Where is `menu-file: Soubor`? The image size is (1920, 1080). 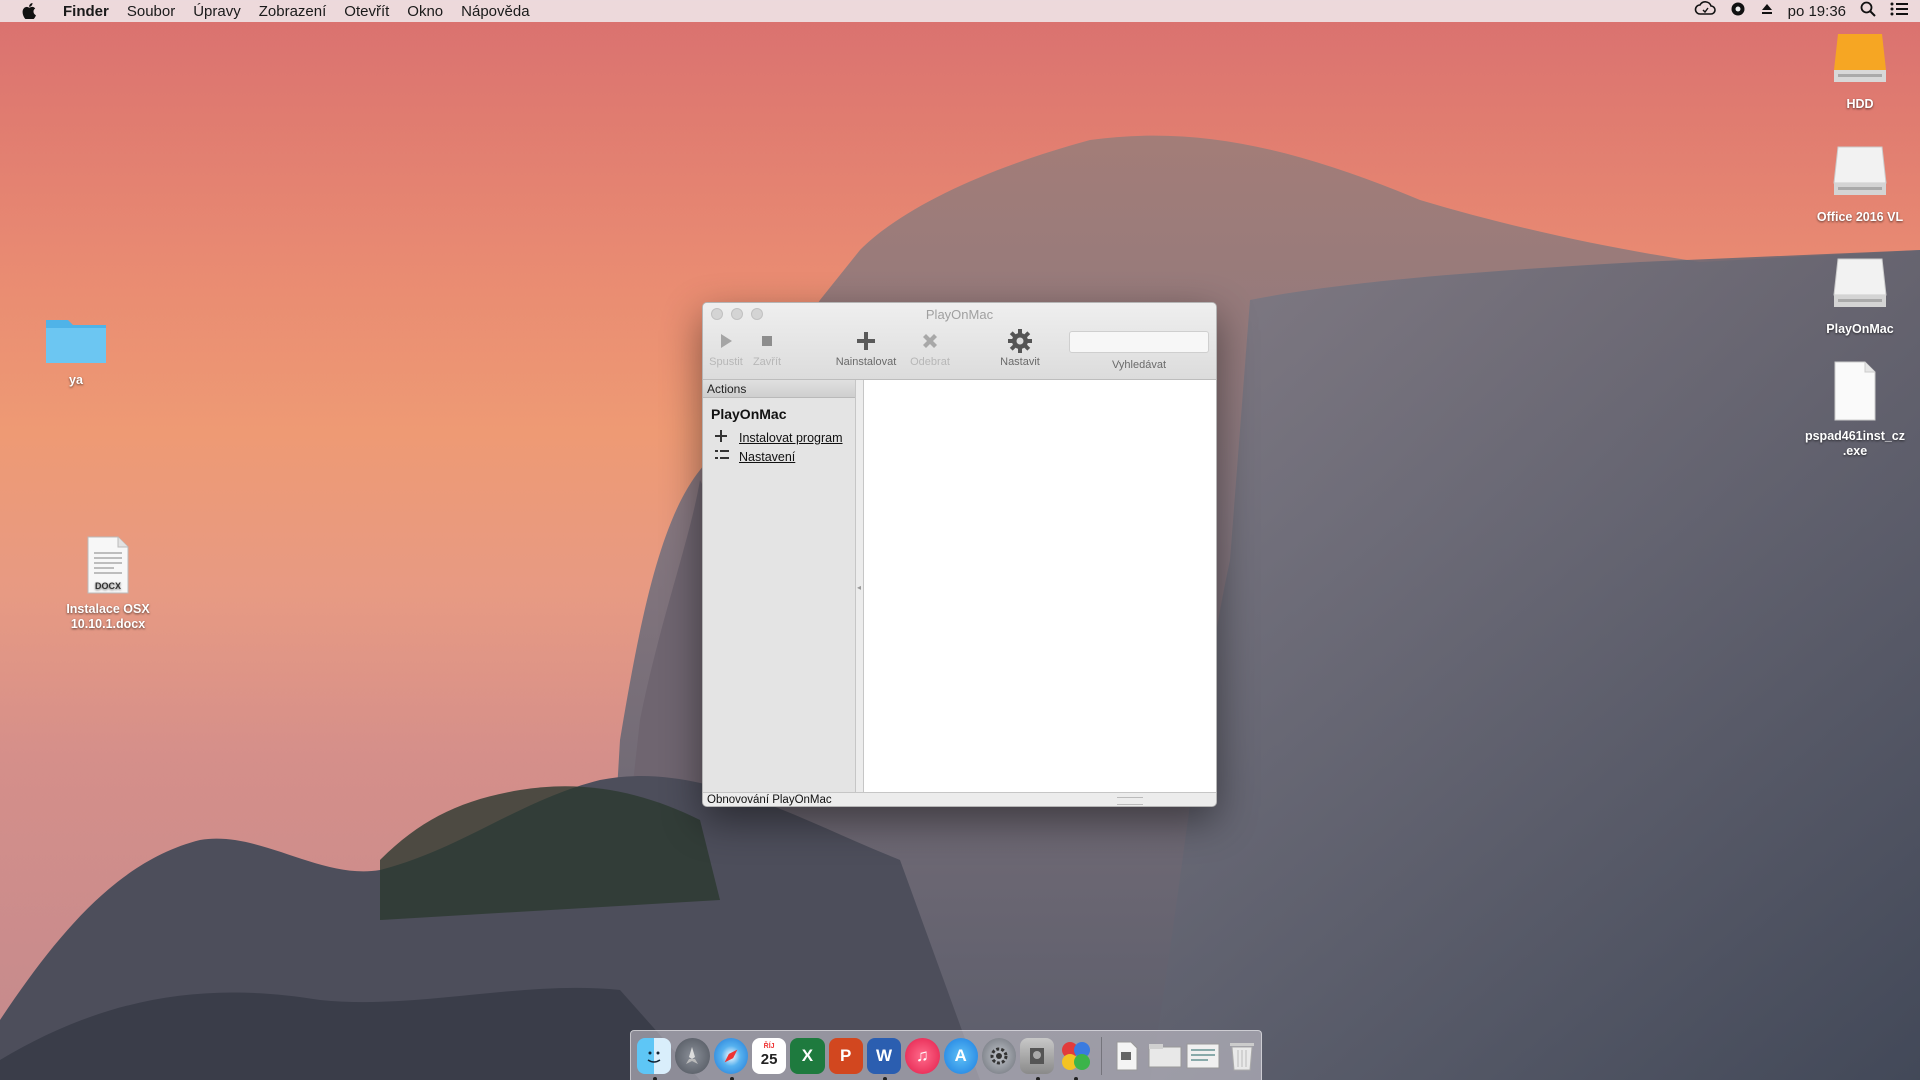 menu-file: Soubor is located at coordinates (151, 11).